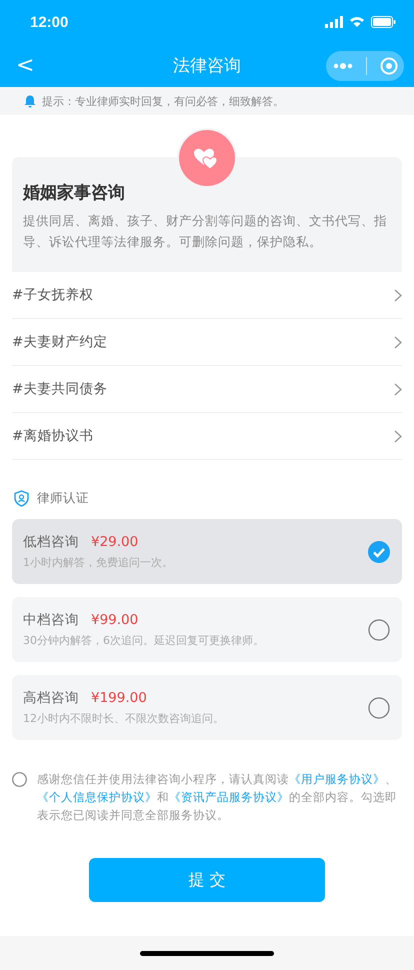 The image size is (414, 970). What do you see at coordinates (30, 101) in the screenshot?
I see `bell-icon` at bounding box center [30, 101].